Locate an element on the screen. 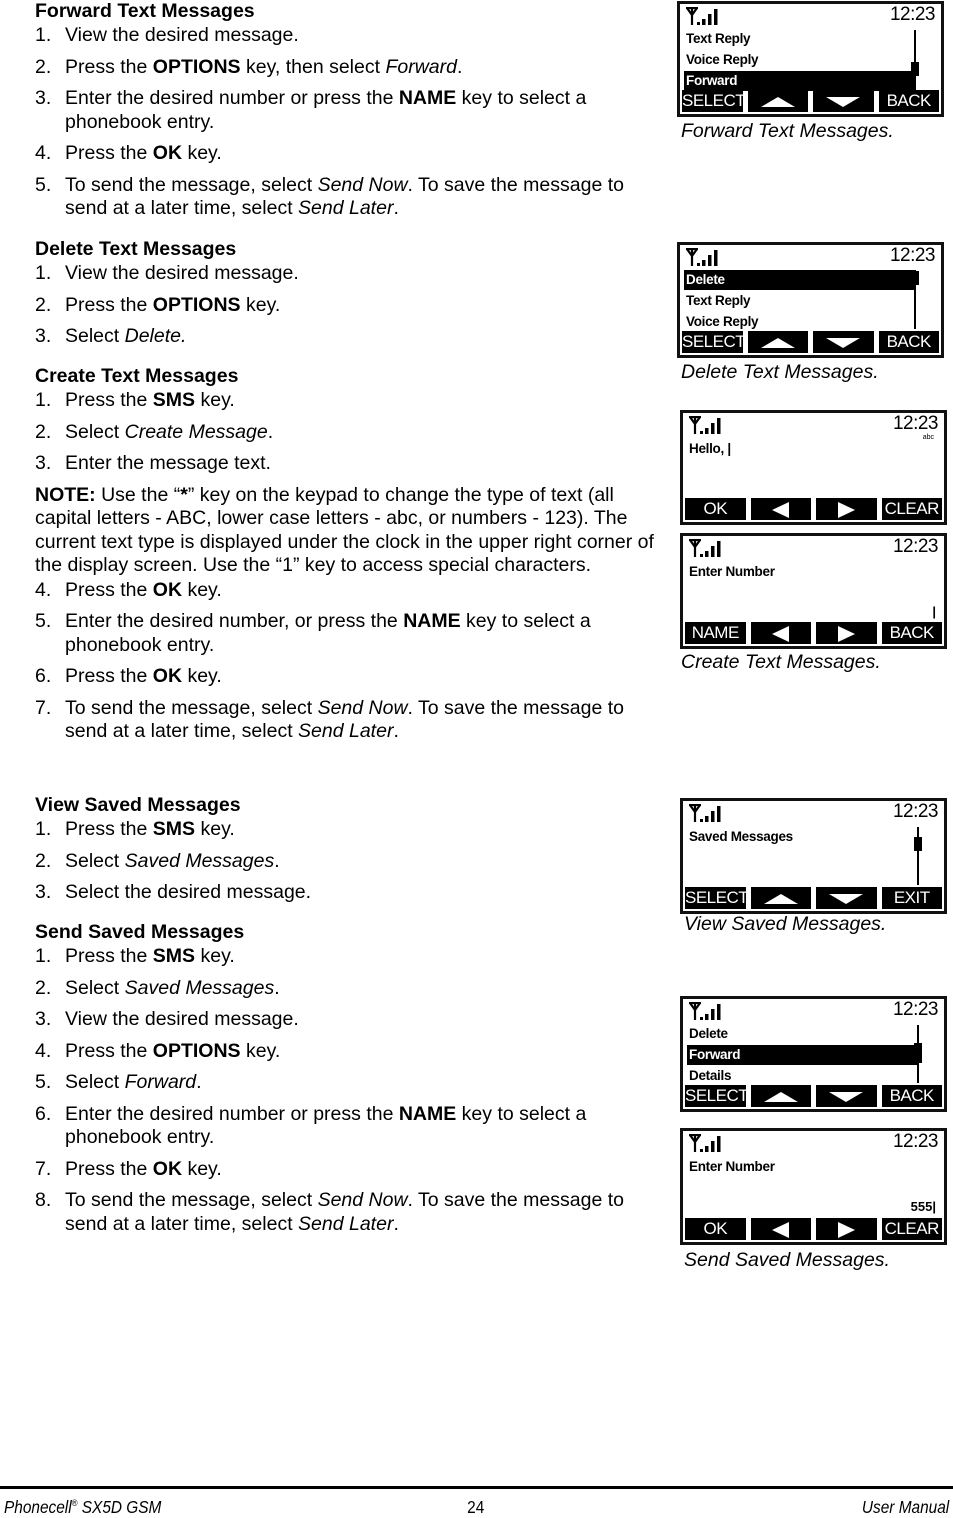 Image resolution: width=953 pixels, height=1518 pixels. text: Select is located at coordinates (95, 336).